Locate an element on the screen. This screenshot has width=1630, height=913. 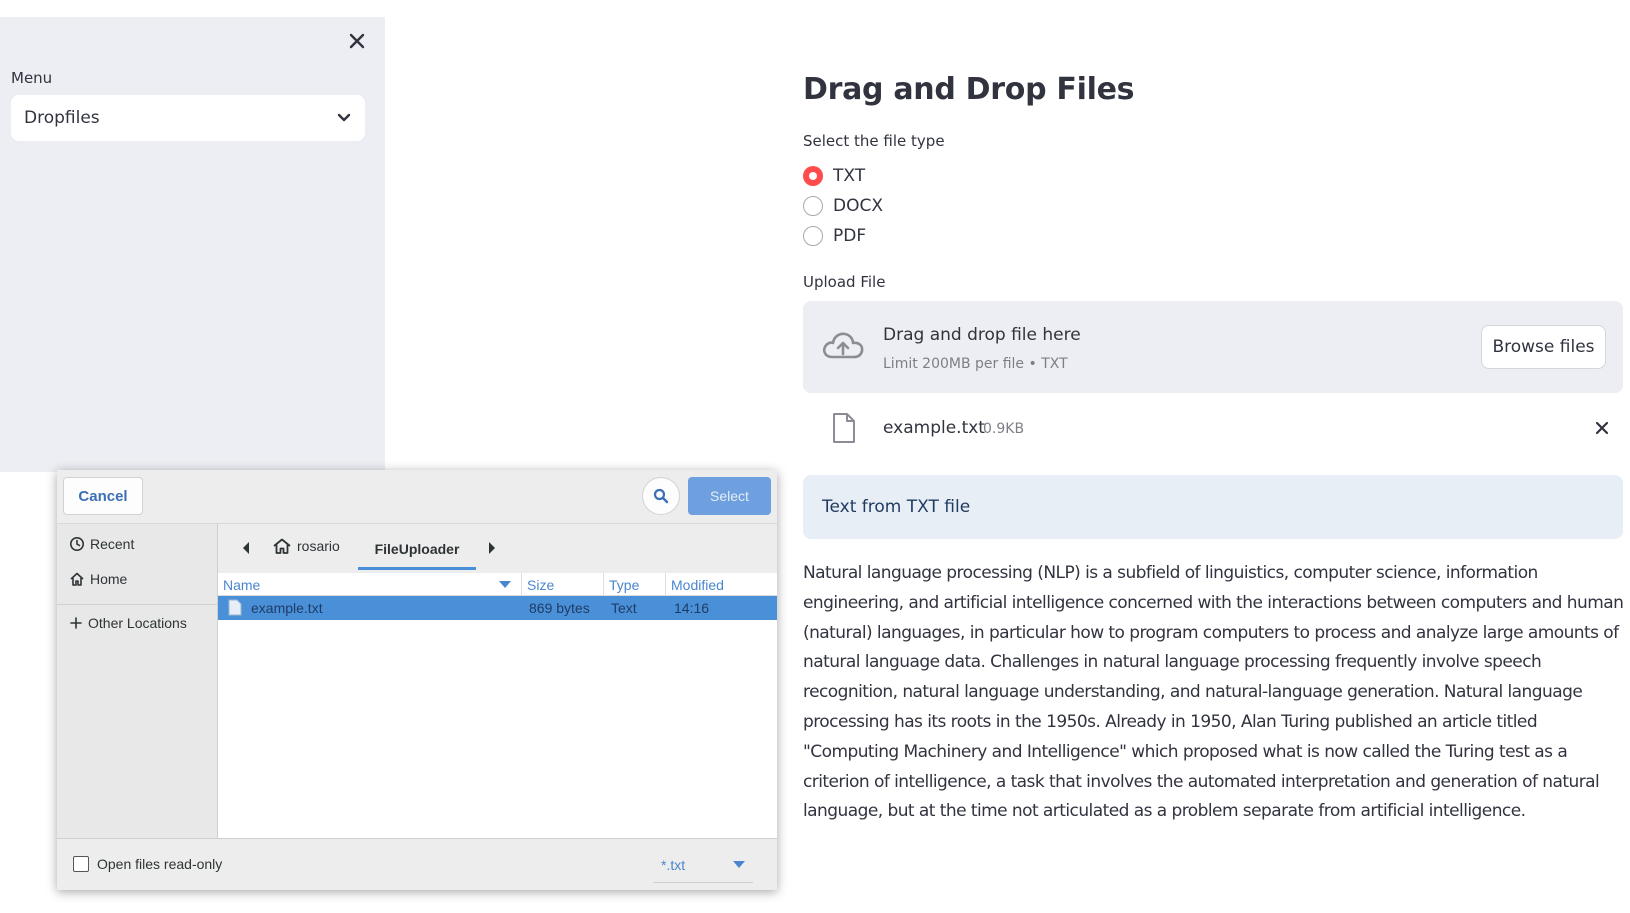
uploaded-file-row: example.txt 0.9KB is located at coordinates (1213, 428).